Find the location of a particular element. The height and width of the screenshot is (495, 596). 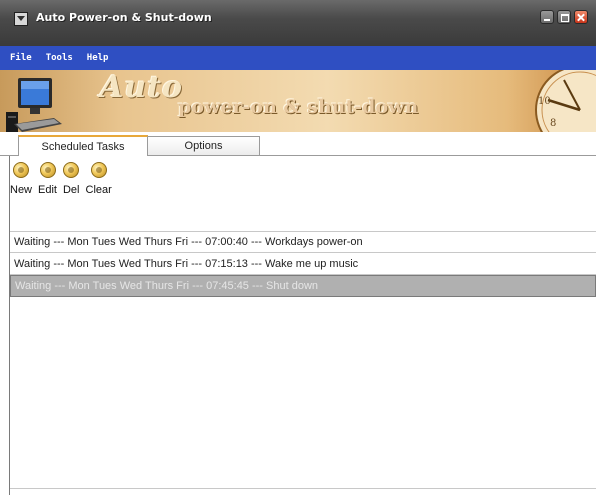

content-border is located at coordinates (9, 325).